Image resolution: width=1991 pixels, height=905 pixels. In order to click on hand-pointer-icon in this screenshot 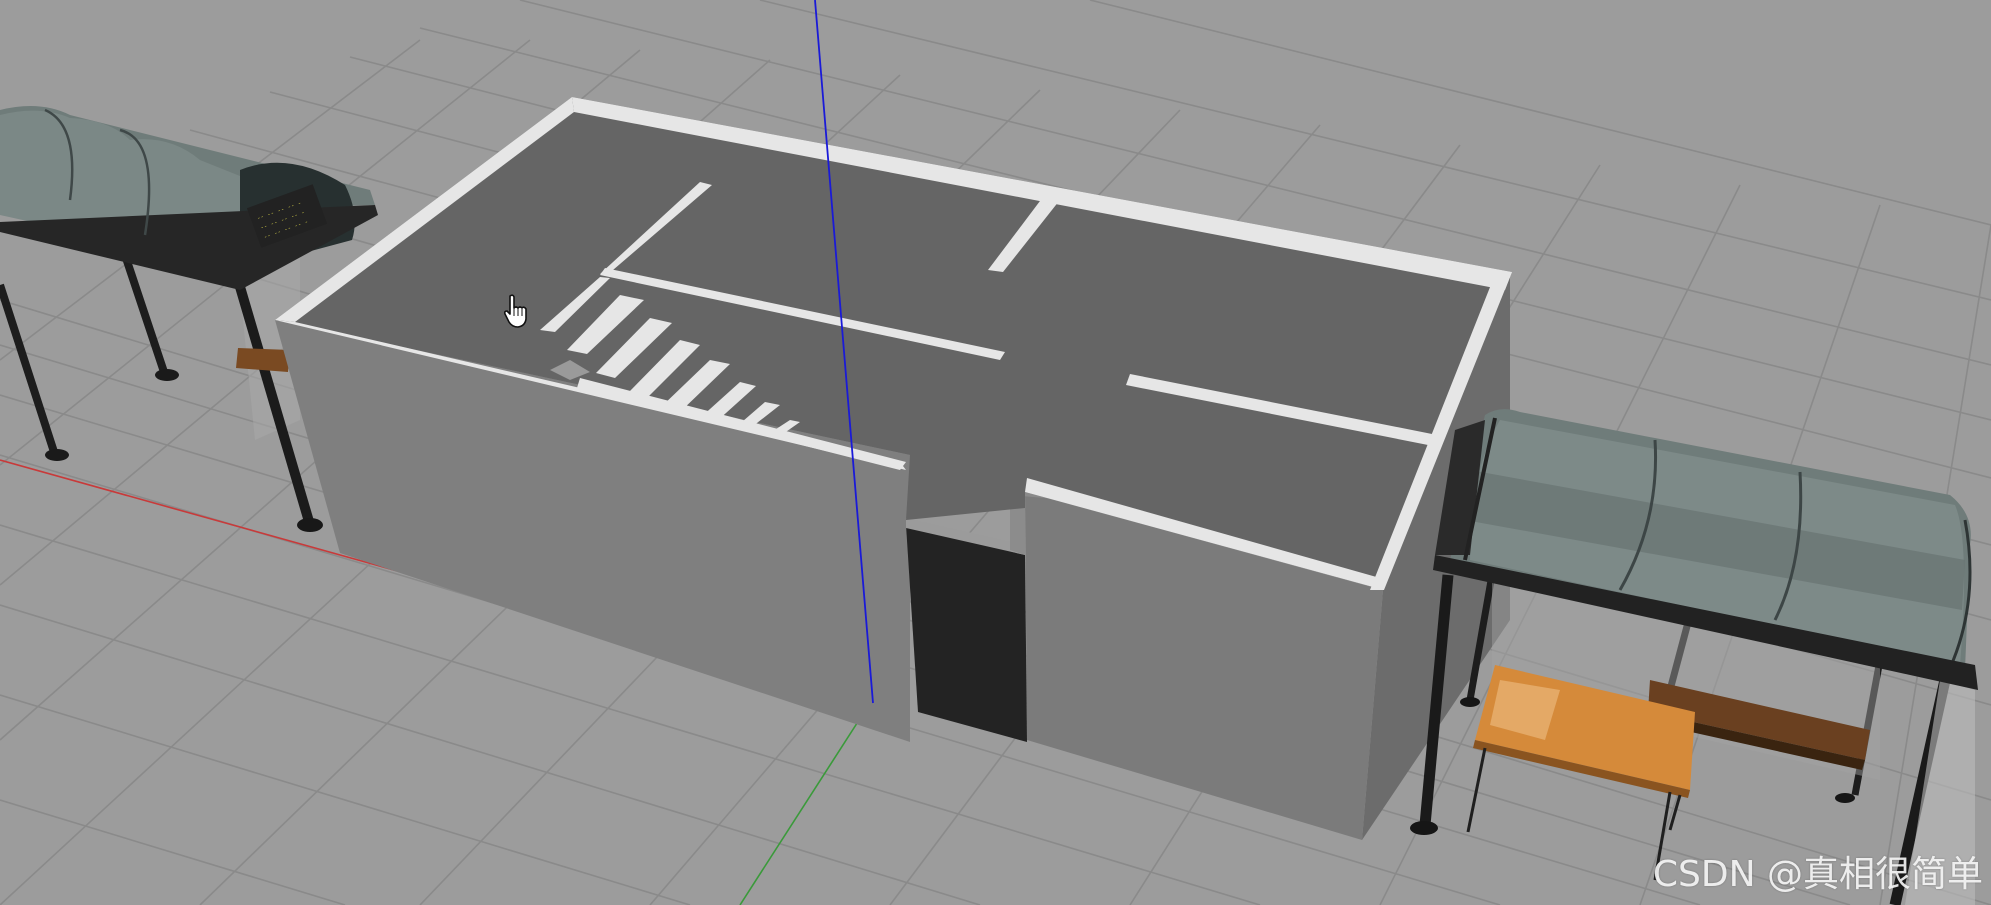, I will do `click(515, 311)`.